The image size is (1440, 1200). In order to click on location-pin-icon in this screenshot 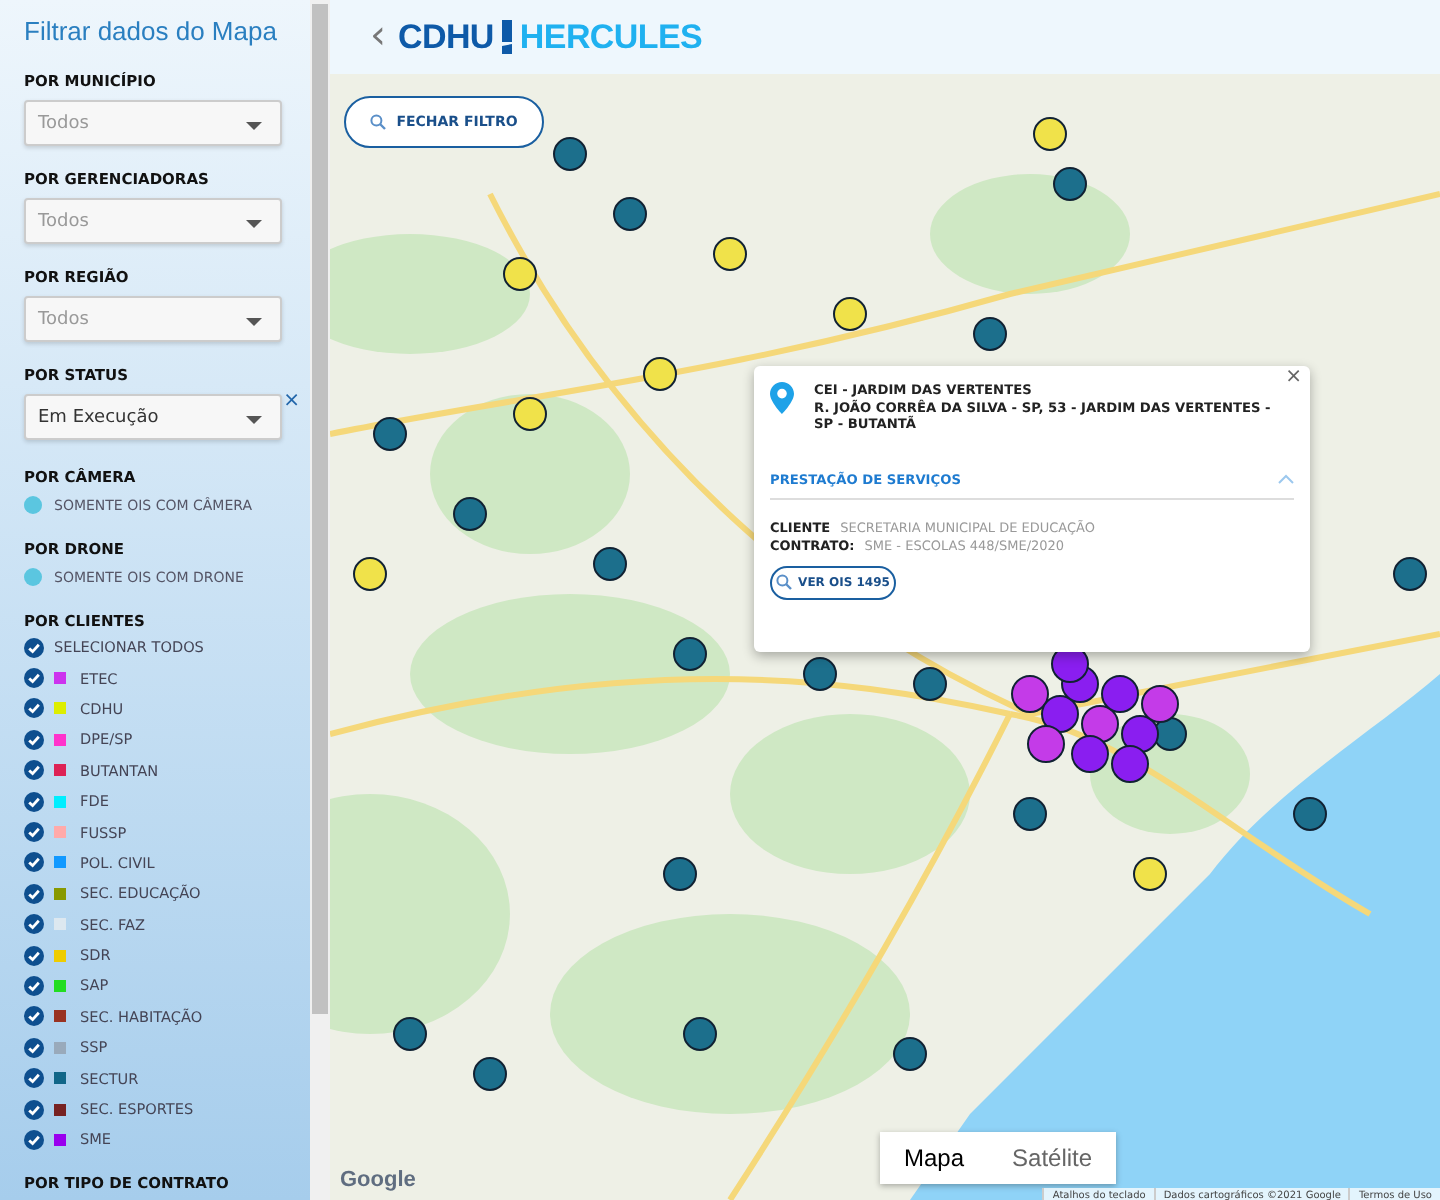, I will do `click(782, 398)`.